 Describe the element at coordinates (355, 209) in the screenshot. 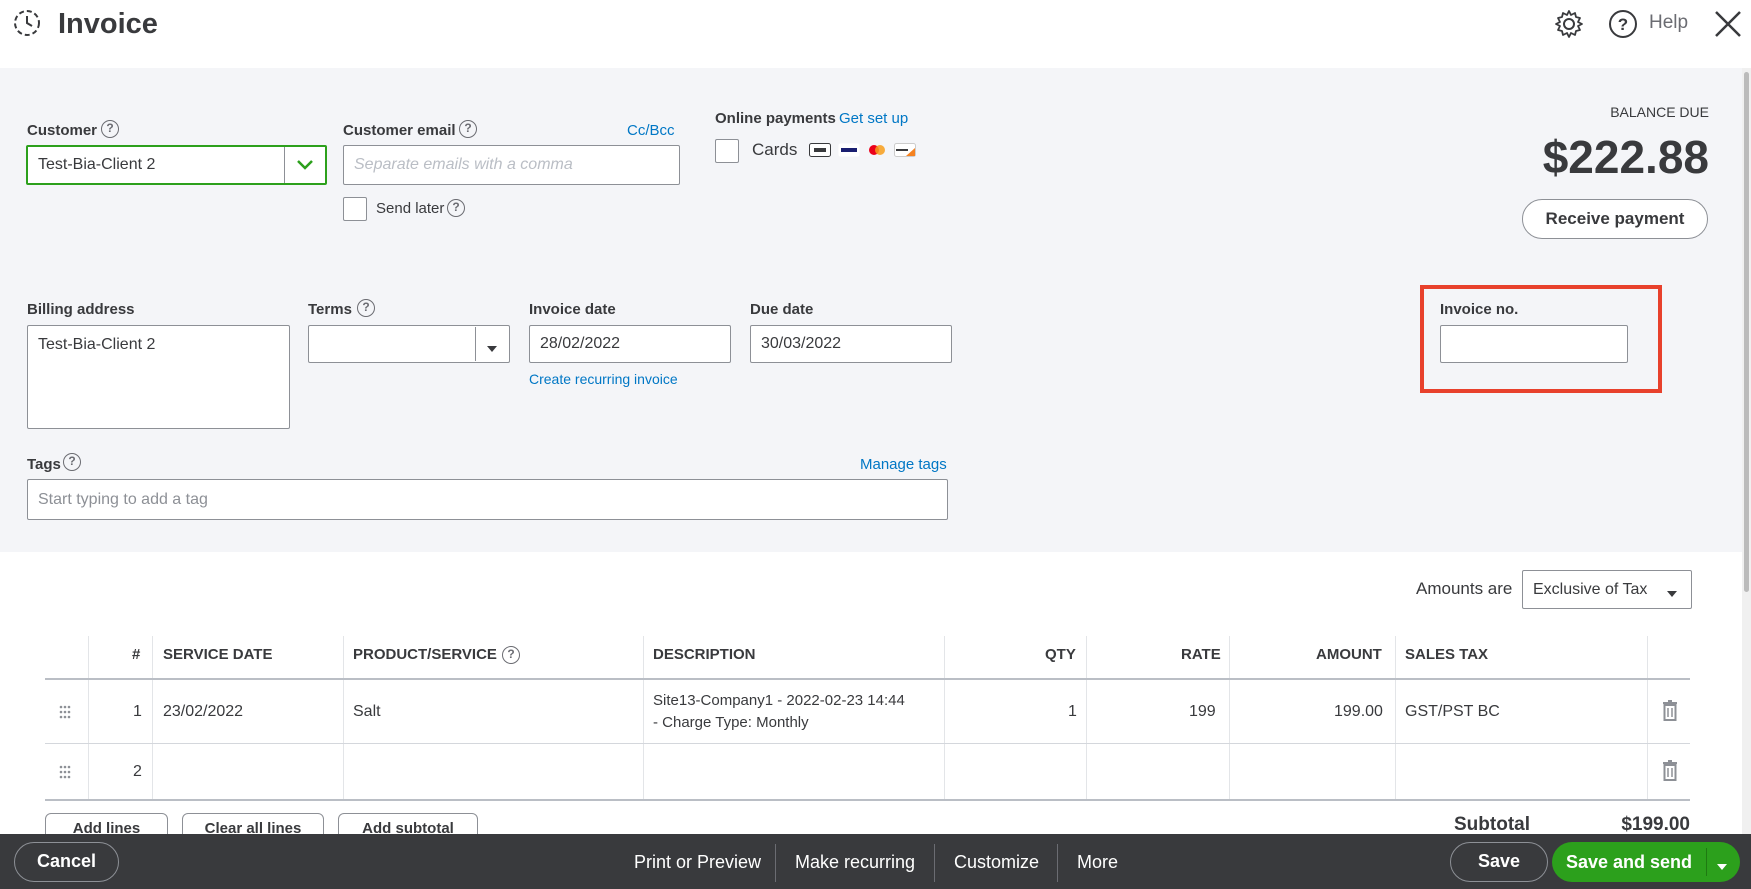

I see `send-later-checkbox` at that location.